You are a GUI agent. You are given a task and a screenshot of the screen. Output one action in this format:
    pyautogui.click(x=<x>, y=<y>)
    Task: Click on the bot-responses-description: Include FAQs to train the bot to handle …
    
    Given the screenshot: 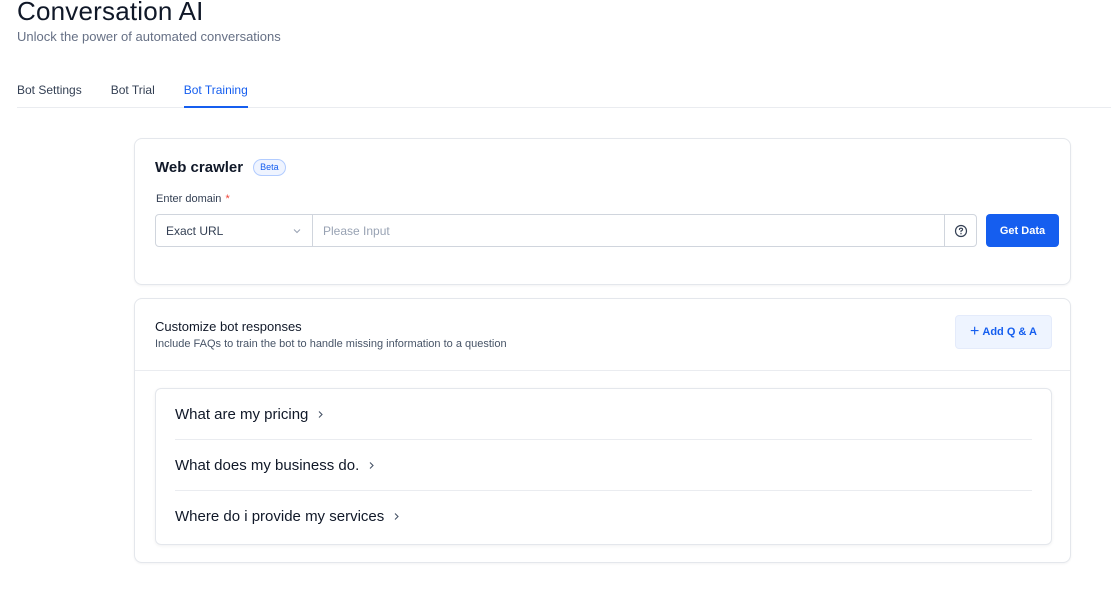 What is the action you would take?
    pyautogui.click(x=331, y=344)
    